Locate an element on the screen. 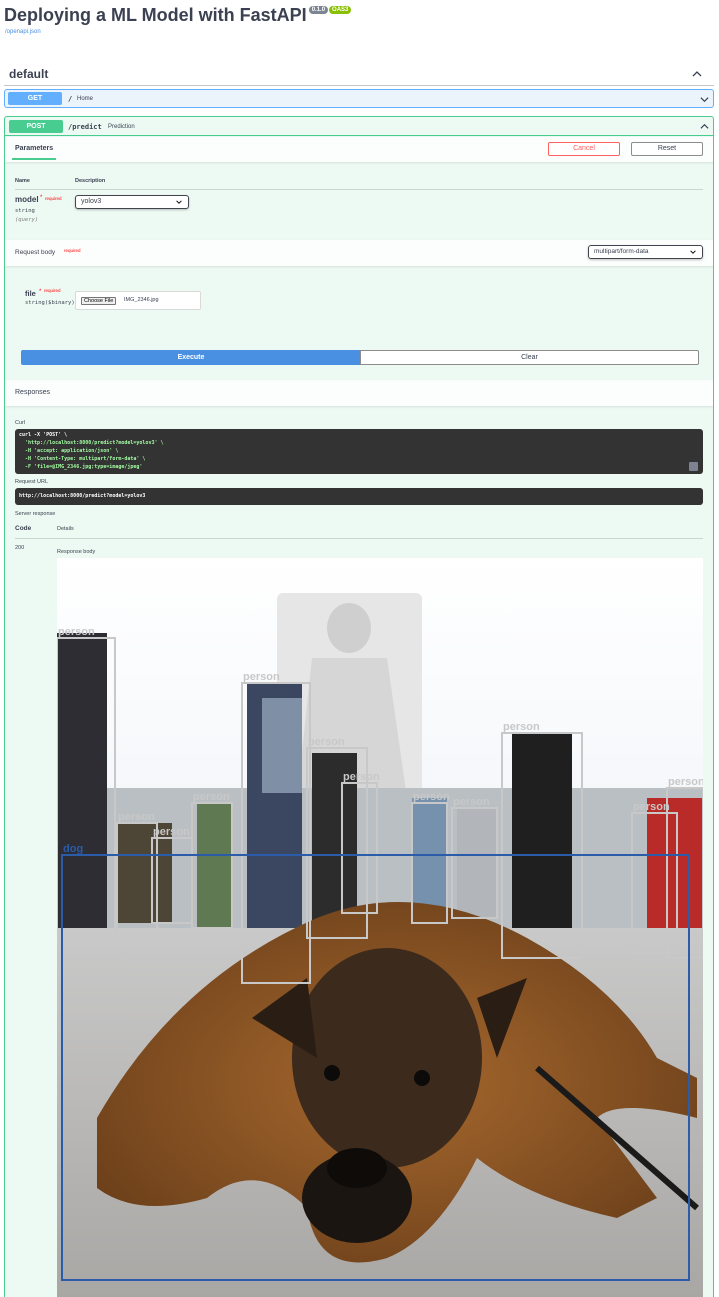 The image size is (719, 1297). get-summary: Home is located at coordinates (85, 99).